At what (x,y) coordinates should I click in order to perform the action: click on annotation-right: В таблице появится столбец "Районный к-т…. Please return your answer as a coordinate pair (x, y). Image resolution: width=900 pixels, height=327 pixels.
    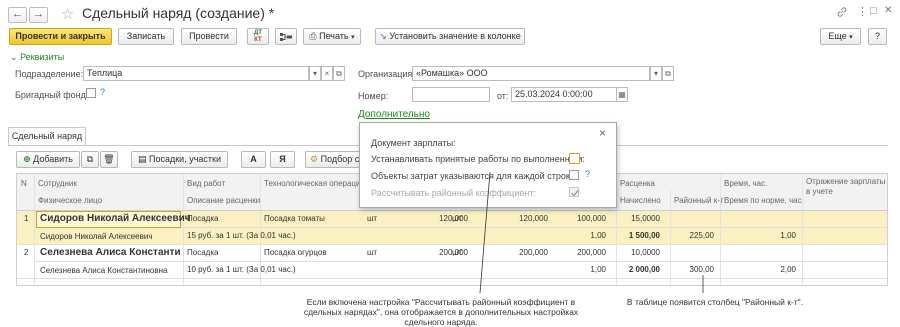
    Looking at the image, I should click on (715, 302).